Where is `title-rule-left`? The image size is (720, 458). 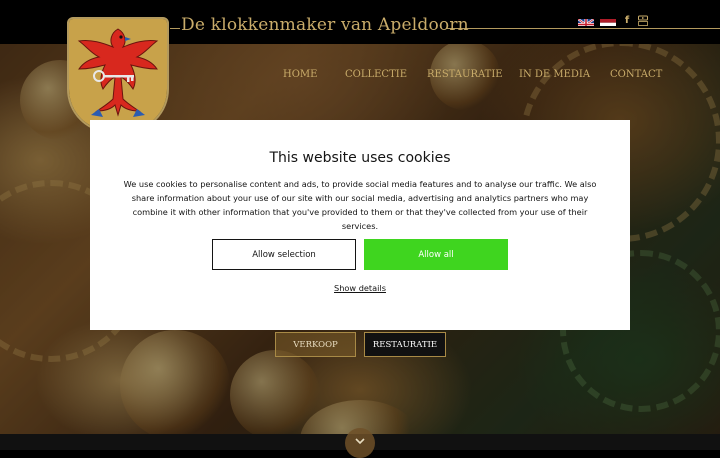 title-rule-left is located at coordinates (175, 28).